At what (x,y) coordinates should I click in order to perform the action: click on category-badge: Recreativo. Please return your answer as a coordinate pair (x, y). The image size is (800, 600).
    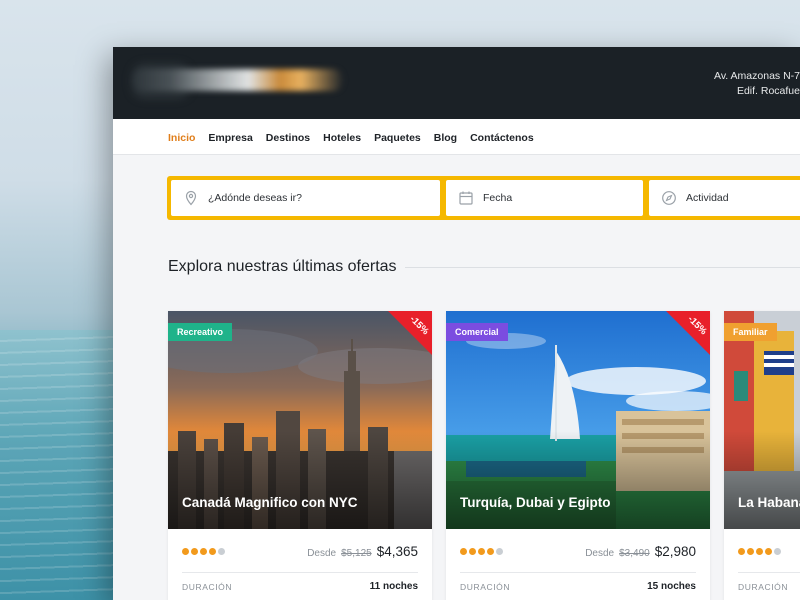
    Looking at the image, I should click on (200, 332).